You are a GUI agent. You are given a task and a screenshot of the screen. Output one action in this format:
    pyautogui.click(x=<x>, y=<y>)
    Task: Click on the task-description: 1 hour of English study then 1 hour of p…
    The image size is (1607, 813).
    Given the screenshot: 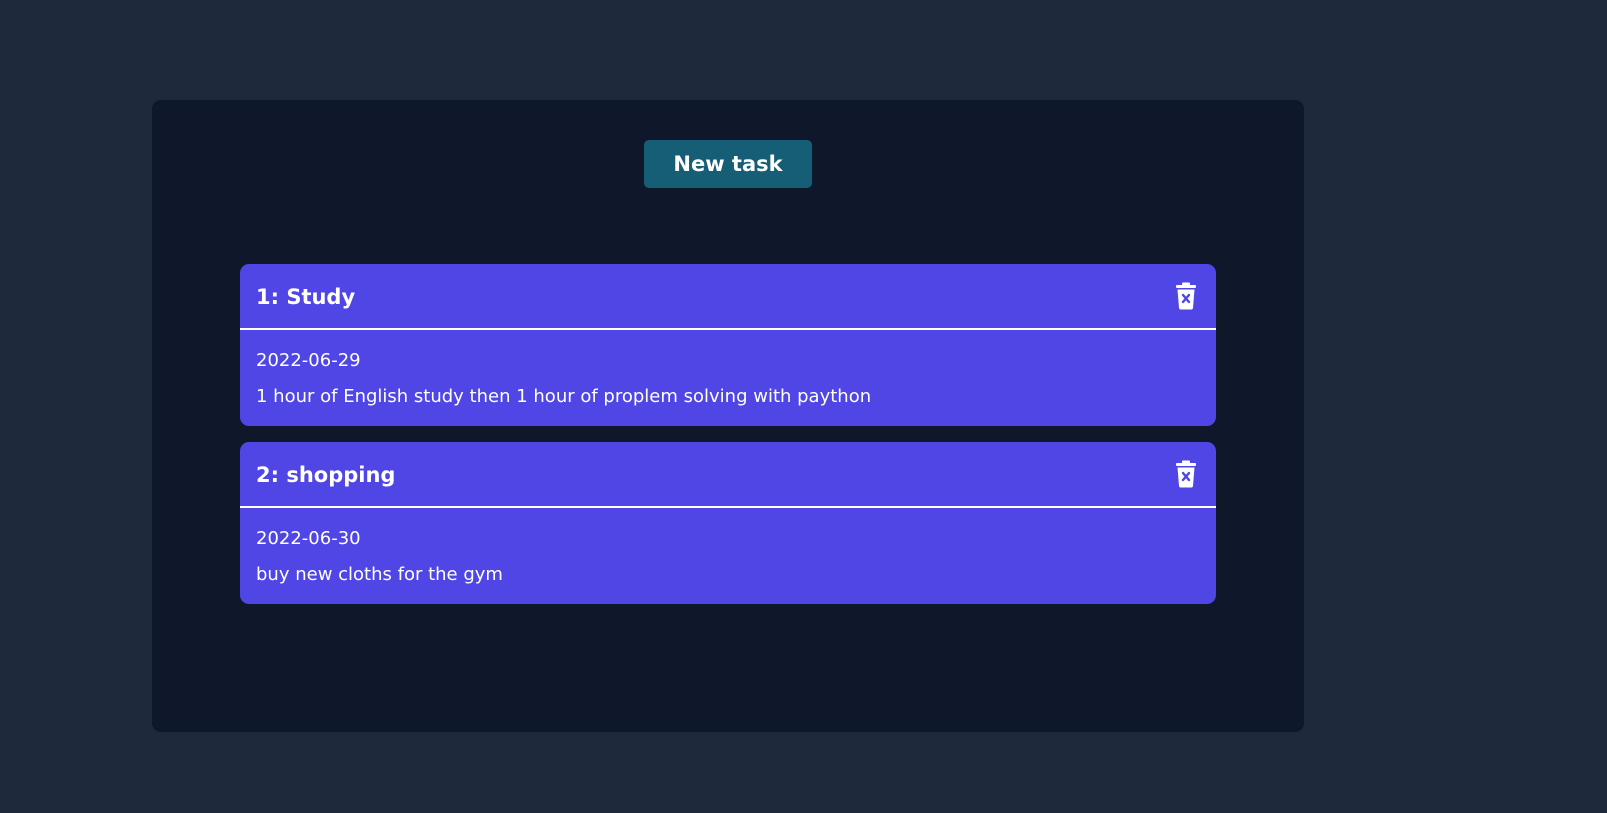 What is the action you would take?
    pyautogui.click(x=564, y=396)
    